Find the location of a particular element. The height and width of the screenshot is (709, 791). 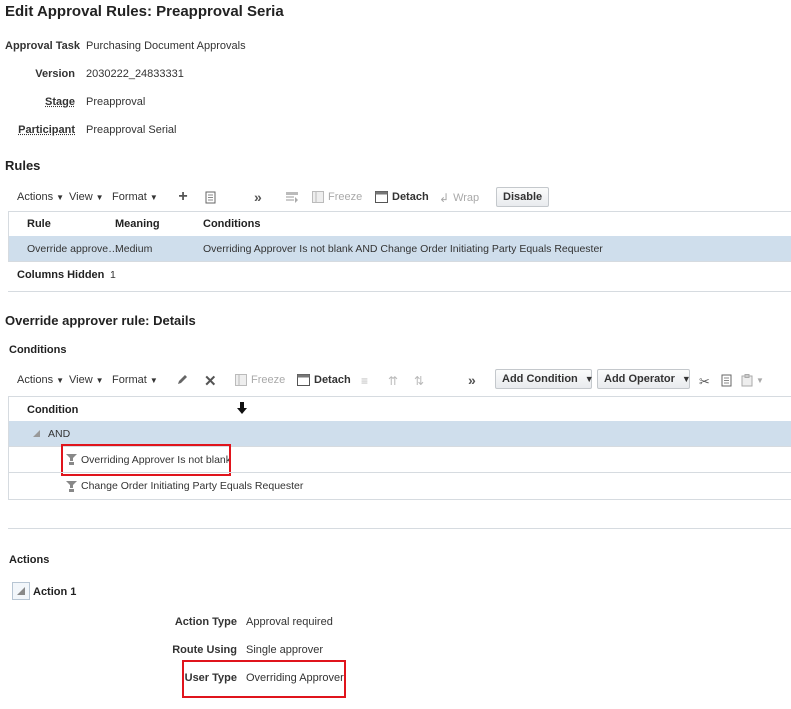

highlight-box is located at coordinates (264, 679).